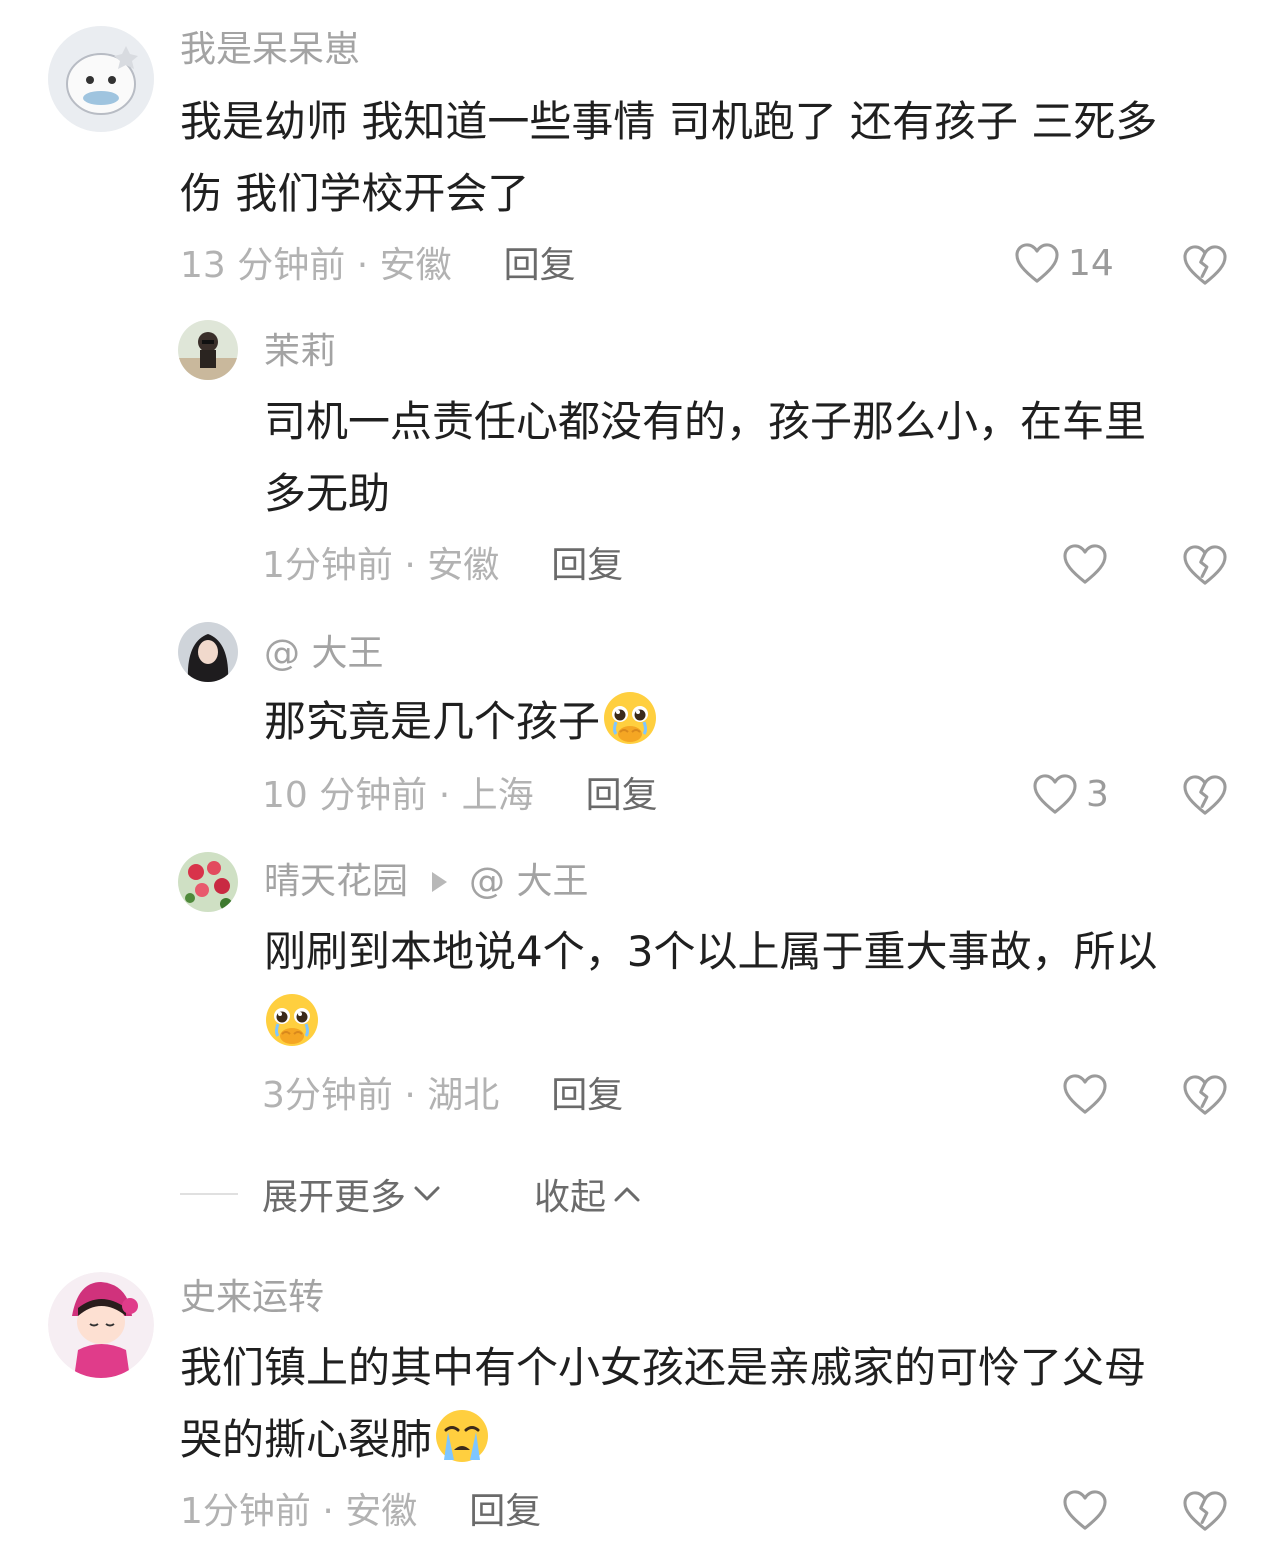 Image resolution: width=1279 pixels, height=1565 pixels. What do you see at coordinates (663, 1404) in the screenshot?
I see `comment-text: 我们镇上的其中有个小女孩还是亲戚家的可怜了父母 哭的撕心裂肺` at bounding box center [663, 1404].